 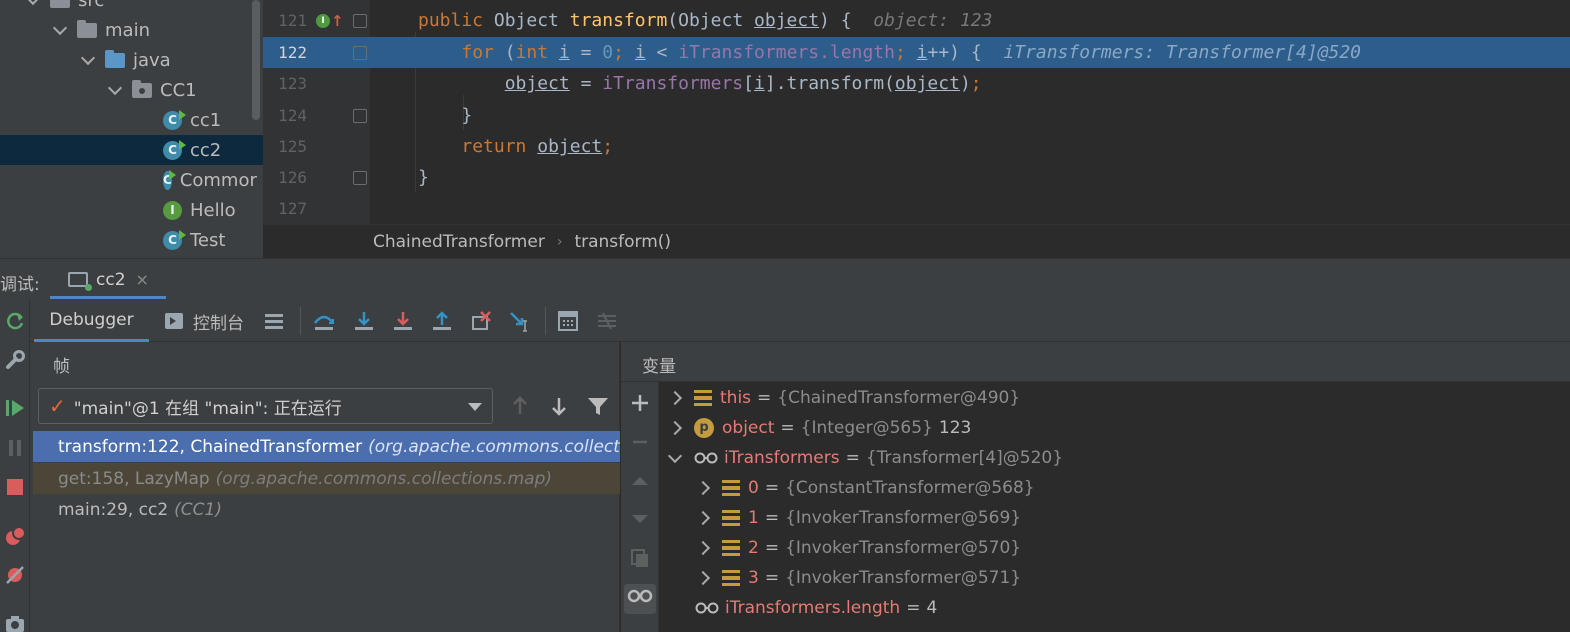 I want to click on tree-item-src: src, so click(x=125, y=7).